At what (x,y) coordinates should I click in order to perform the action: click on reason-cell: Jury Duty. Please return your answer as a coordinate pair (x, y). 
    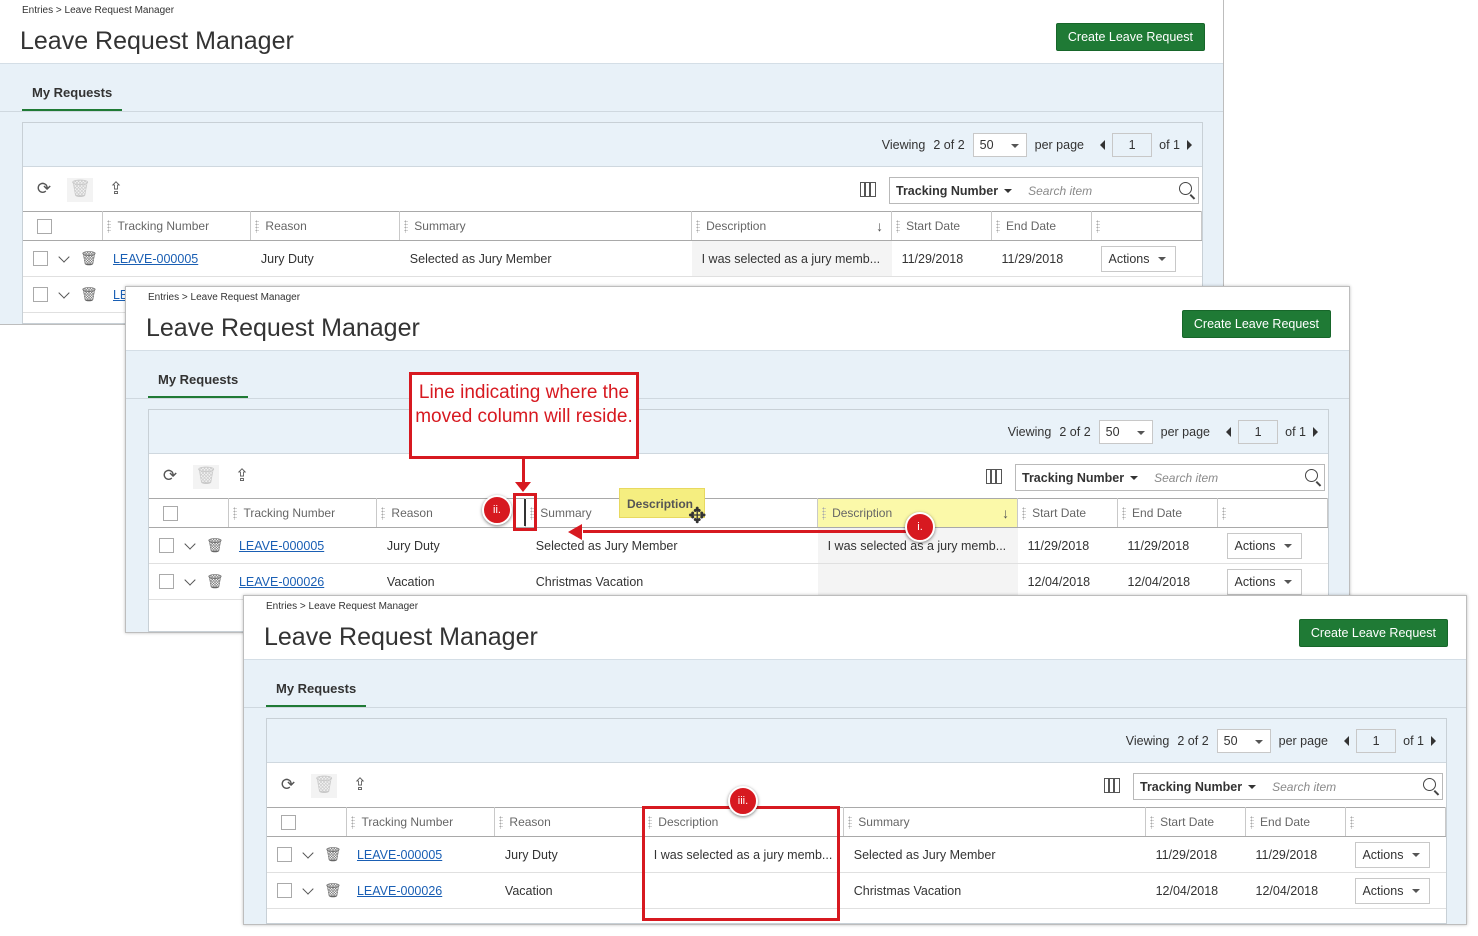
    Looking at the image, I should click on (325, 258).